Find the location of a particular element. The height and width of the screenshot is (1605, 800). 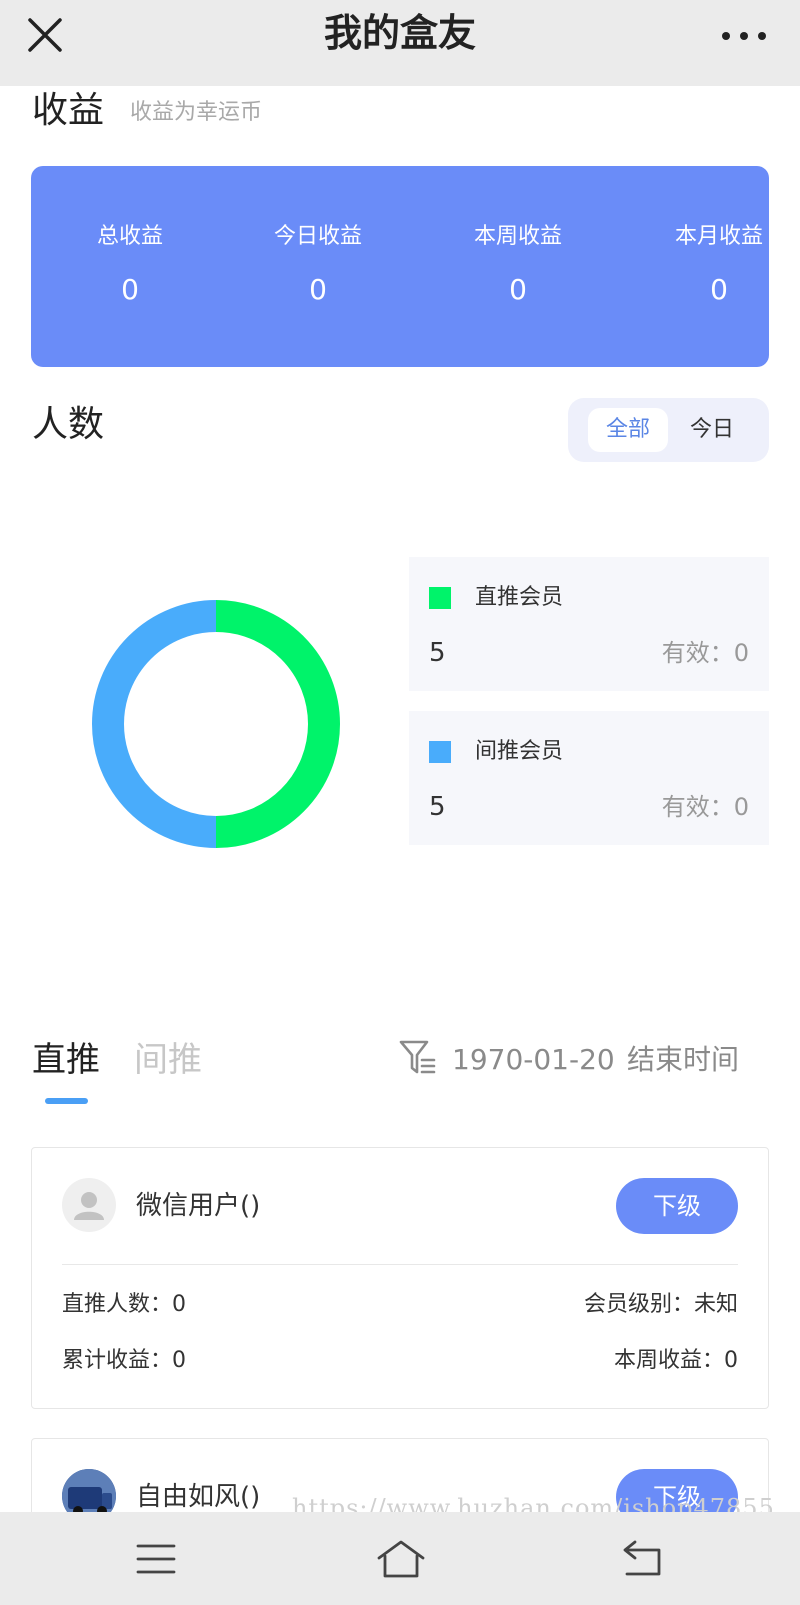

earnings-week: 本周收益 0 is located at coordinates (518, 266).